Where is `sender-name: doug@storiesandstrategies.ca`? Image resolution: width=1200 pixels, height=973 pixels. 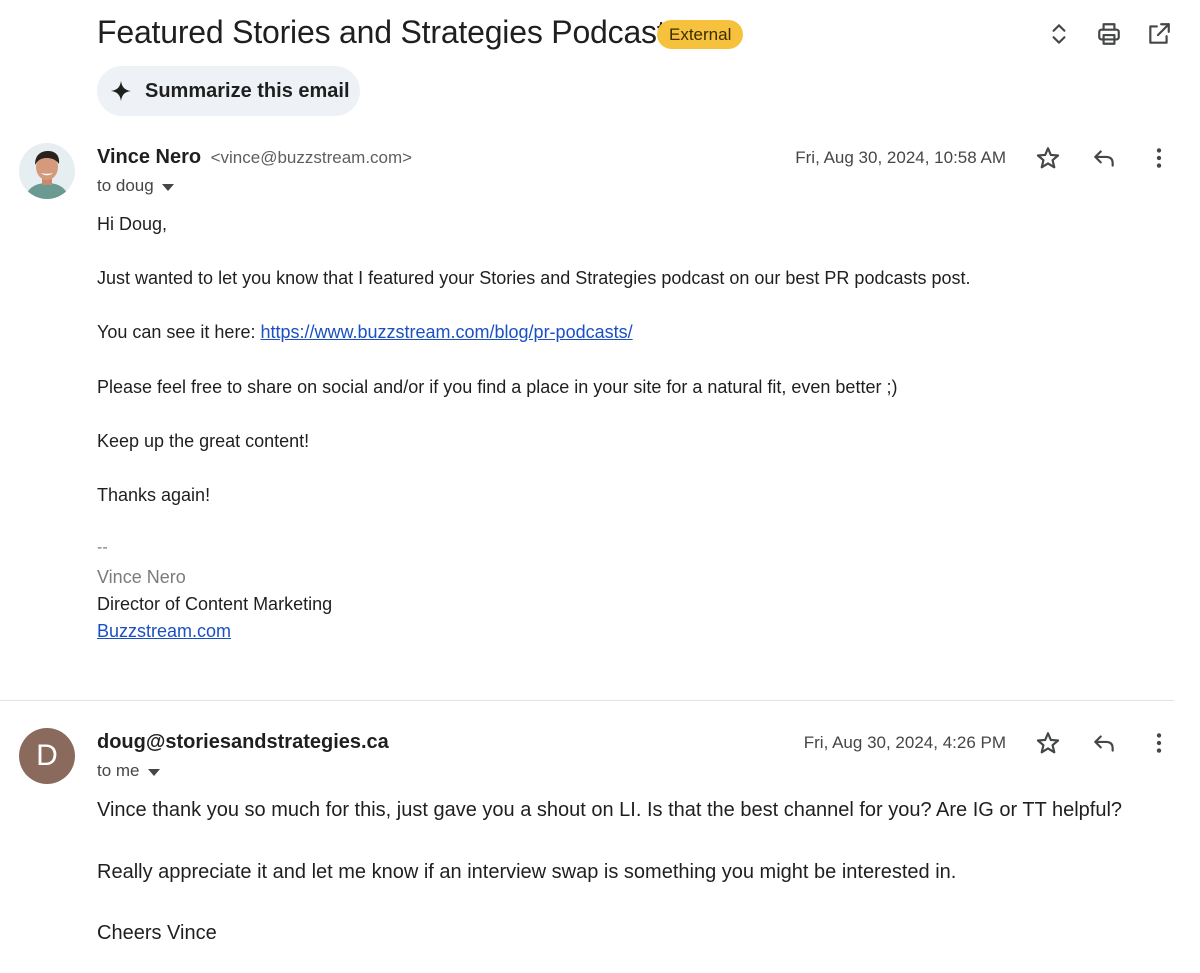
sender-name: doug@storiesandstrategies.ca is located at coordinates (243, 742).